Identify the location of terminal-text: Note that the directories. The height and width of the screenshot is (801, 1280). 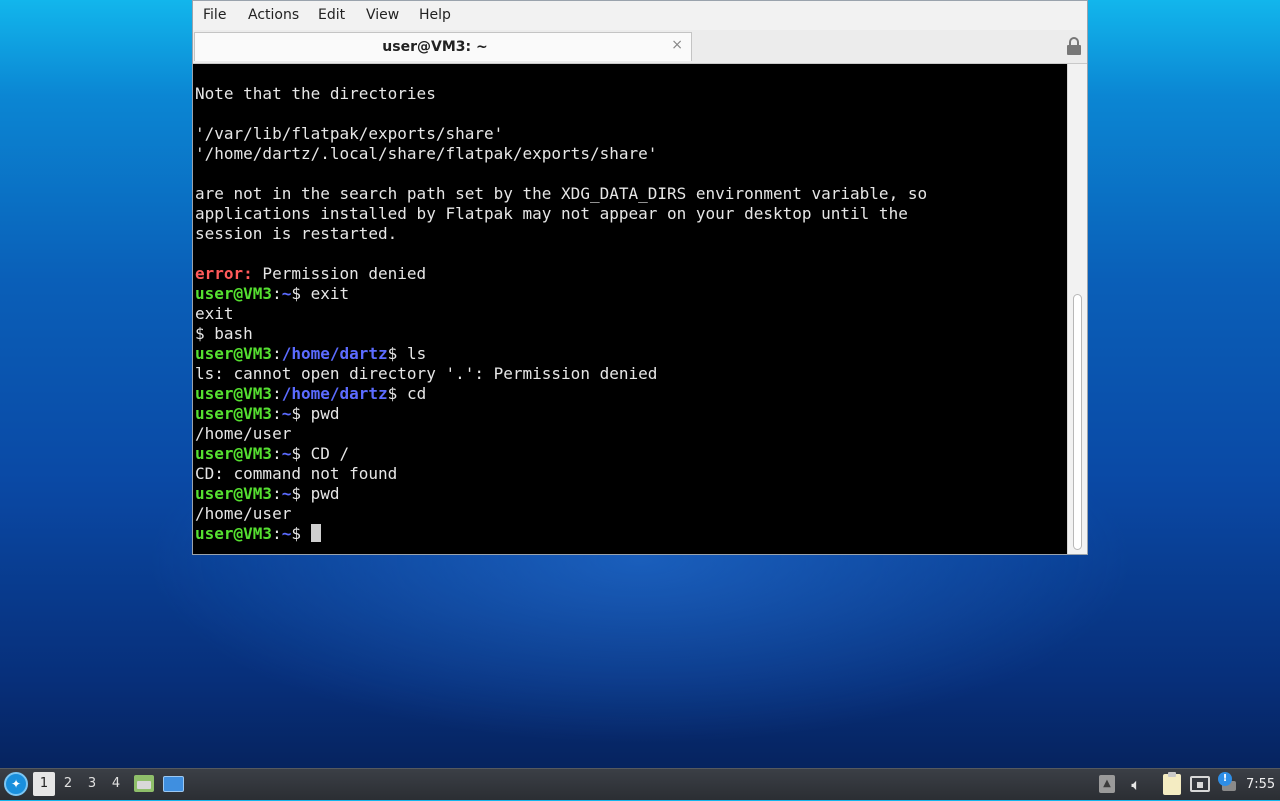
(315, 93).